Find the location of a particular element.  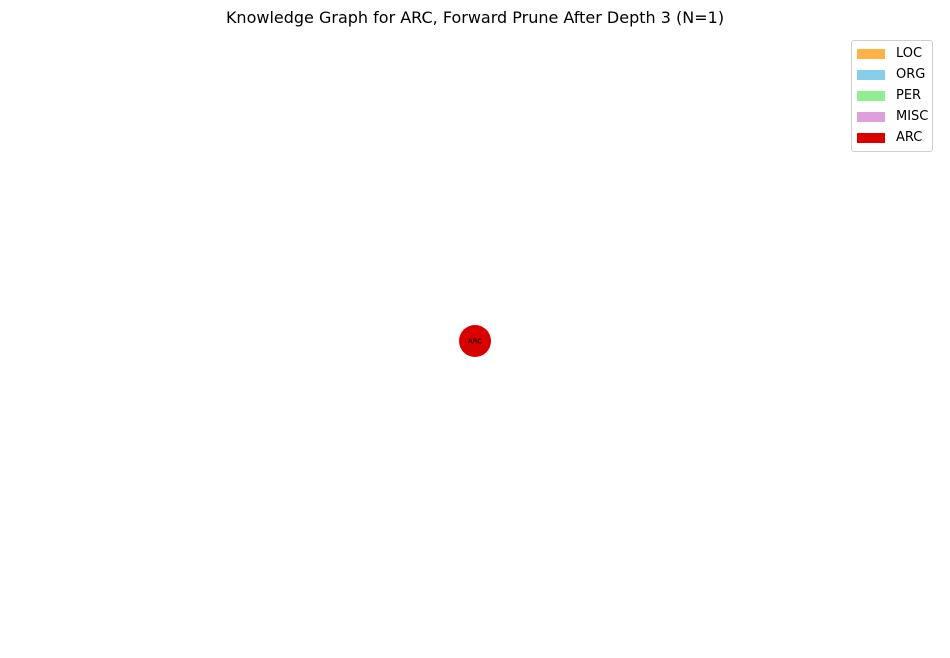

legend-item-per: PER is located at coordinates (892, 95).